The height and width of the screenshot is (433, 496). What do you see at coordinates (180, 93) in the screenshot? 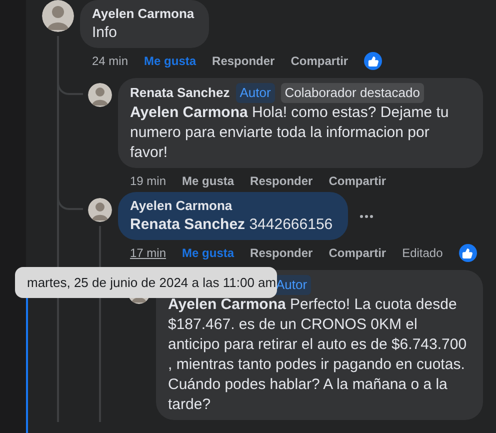
I see `author-name: Renata Sanchez` at bounding box center [180, 93].